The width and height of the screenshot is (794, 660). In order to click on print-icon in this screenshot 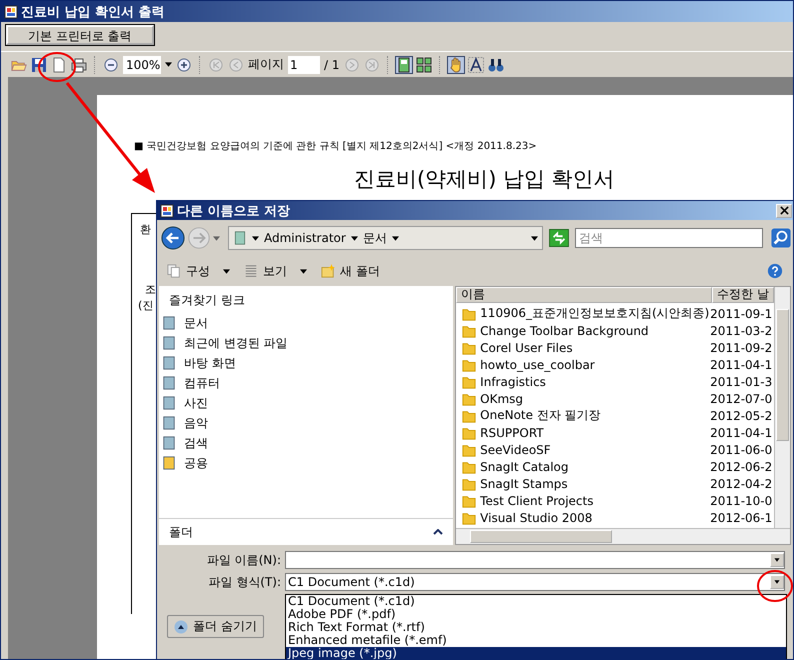, I will do `click(79, 64)`.